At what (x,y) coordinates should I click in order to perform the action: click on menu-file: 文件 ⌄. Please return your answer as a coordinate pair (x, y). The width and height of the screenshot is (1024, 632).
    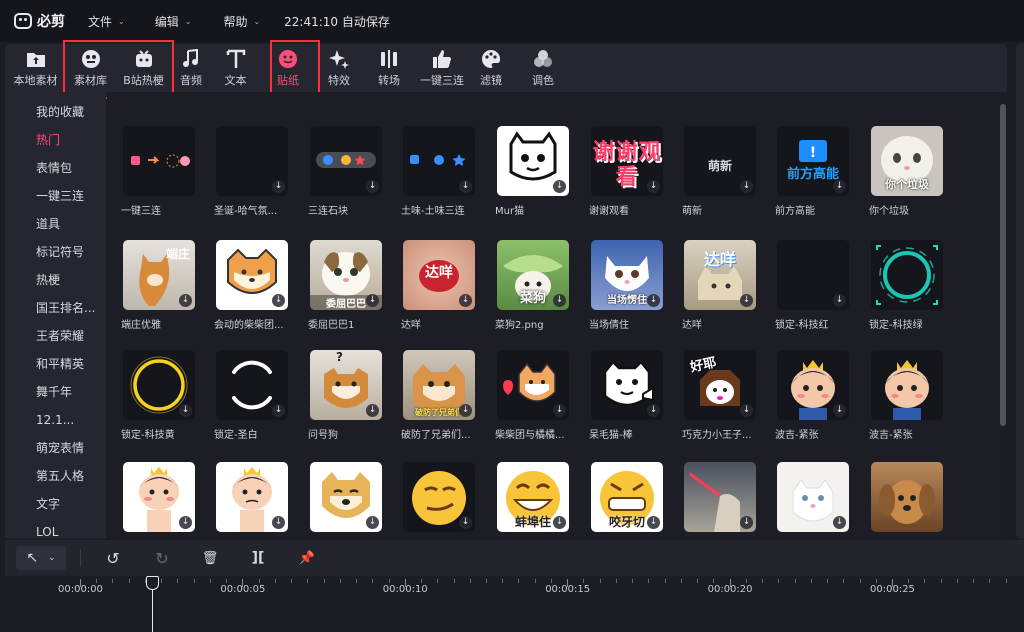
    Looking at the image, I should click on (106, 21).